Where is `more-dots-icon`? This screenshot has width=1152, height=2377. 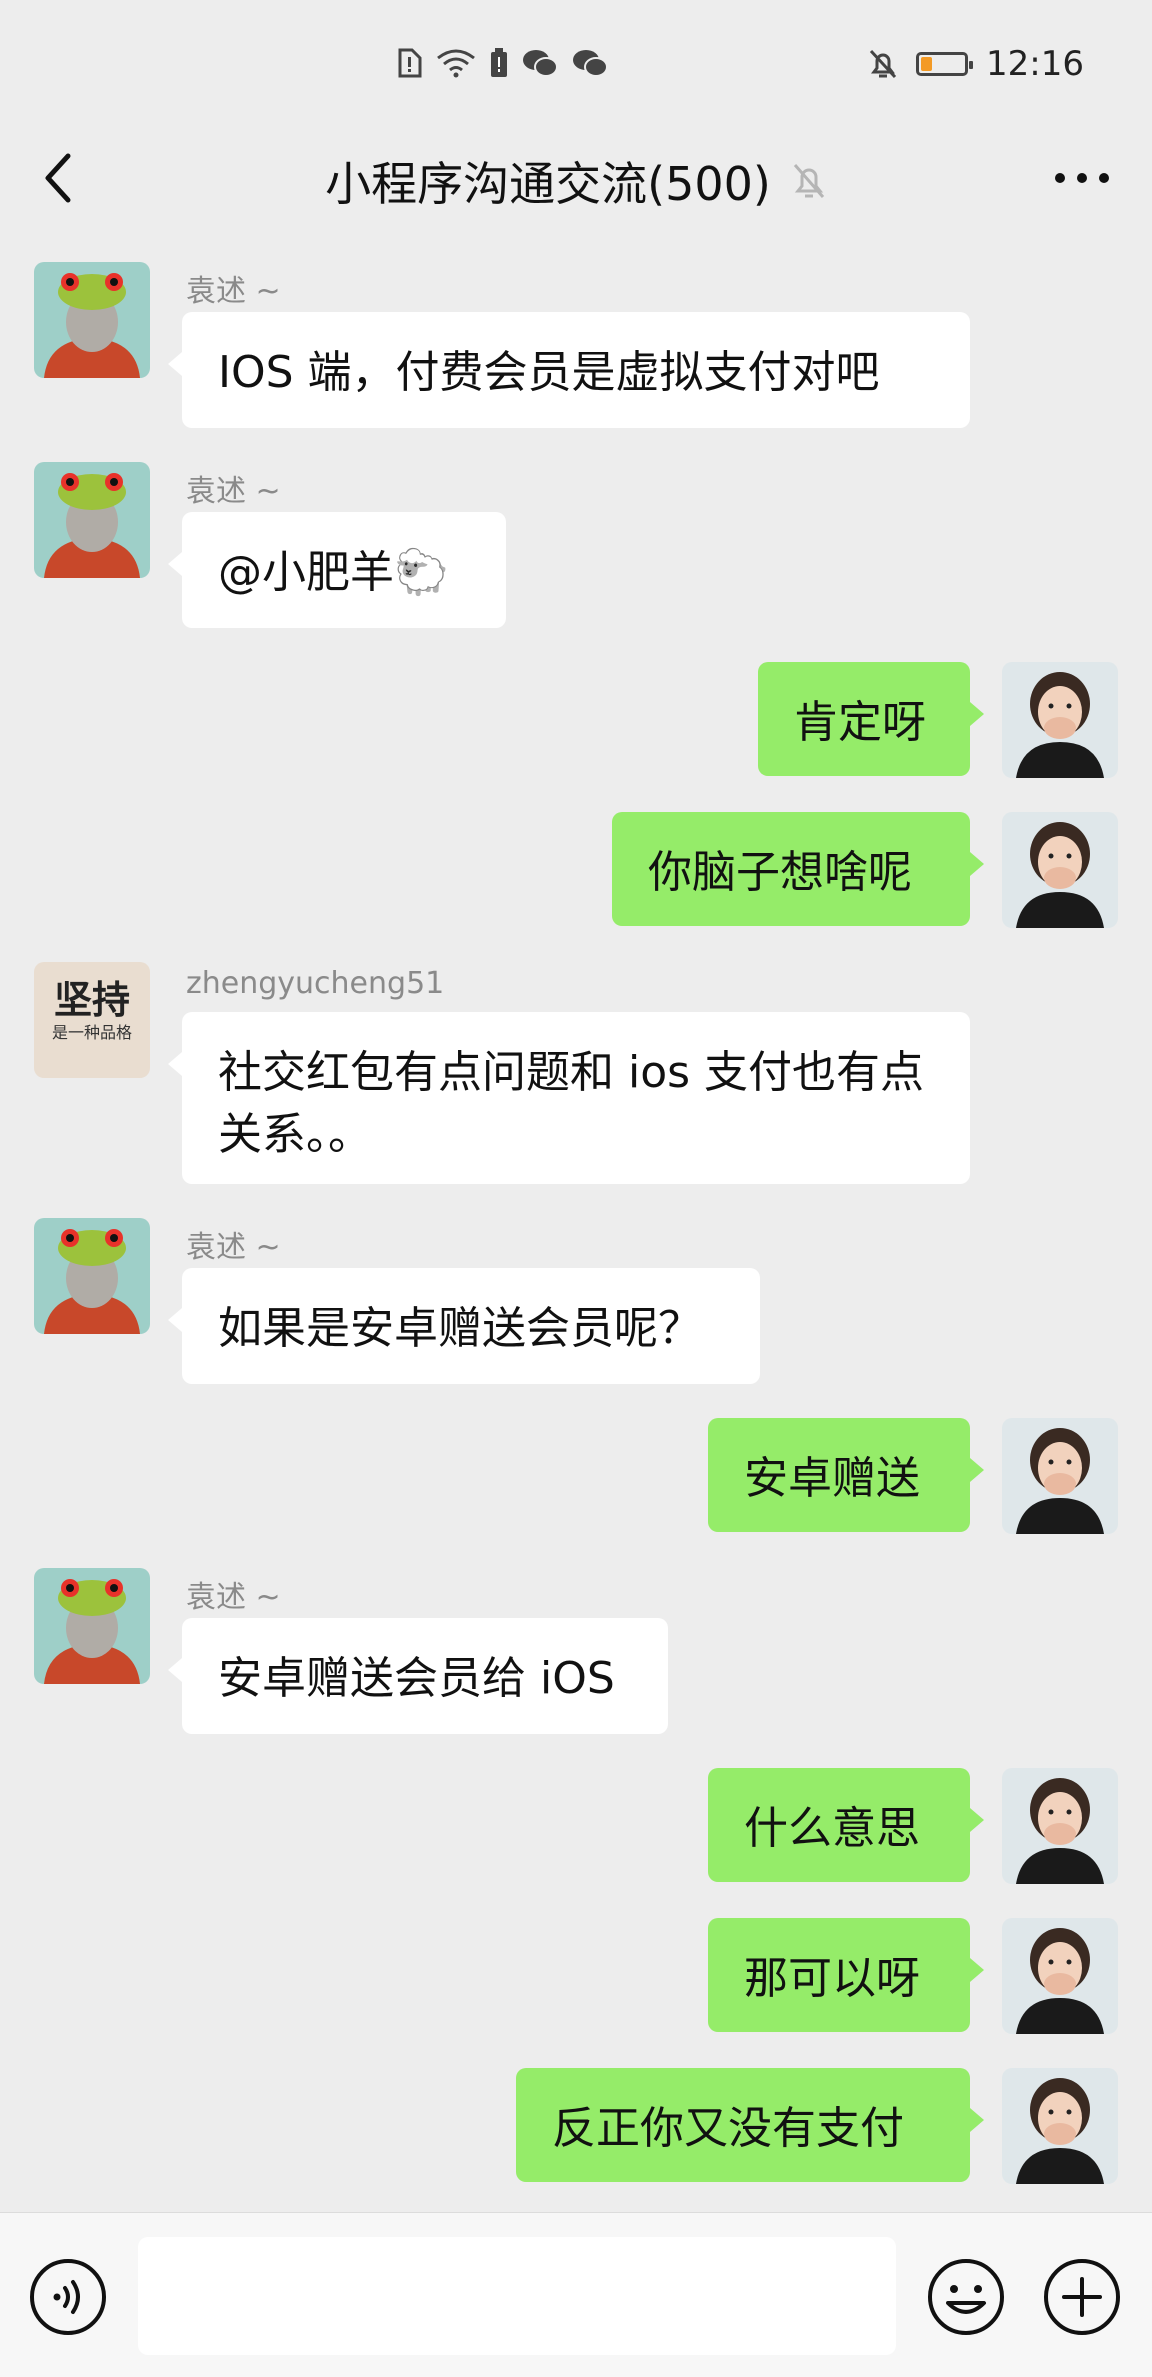 more-dots-icon is located at coordinates (1082, 178).